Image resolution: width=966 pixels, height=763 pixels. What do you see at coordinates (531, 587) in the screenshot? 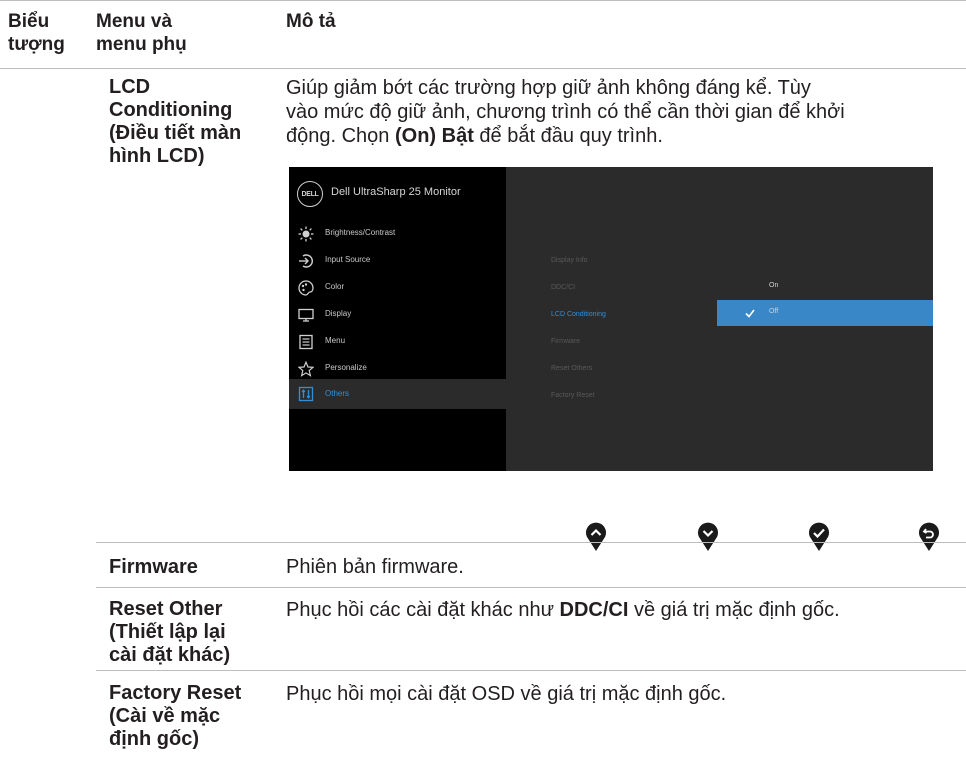
I see `row-rule-reset-other` at bounding box center [531, 587].